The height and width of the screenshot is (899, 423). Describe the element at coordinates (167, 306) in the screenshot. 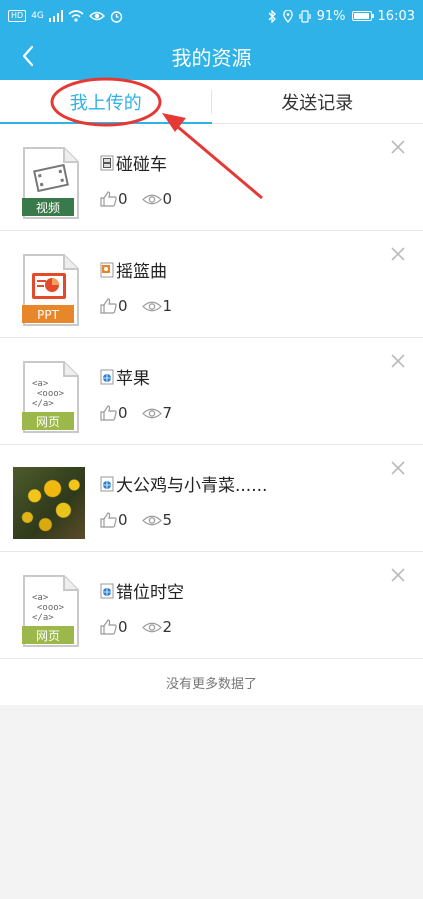

I see `view-count: 1` at that location.